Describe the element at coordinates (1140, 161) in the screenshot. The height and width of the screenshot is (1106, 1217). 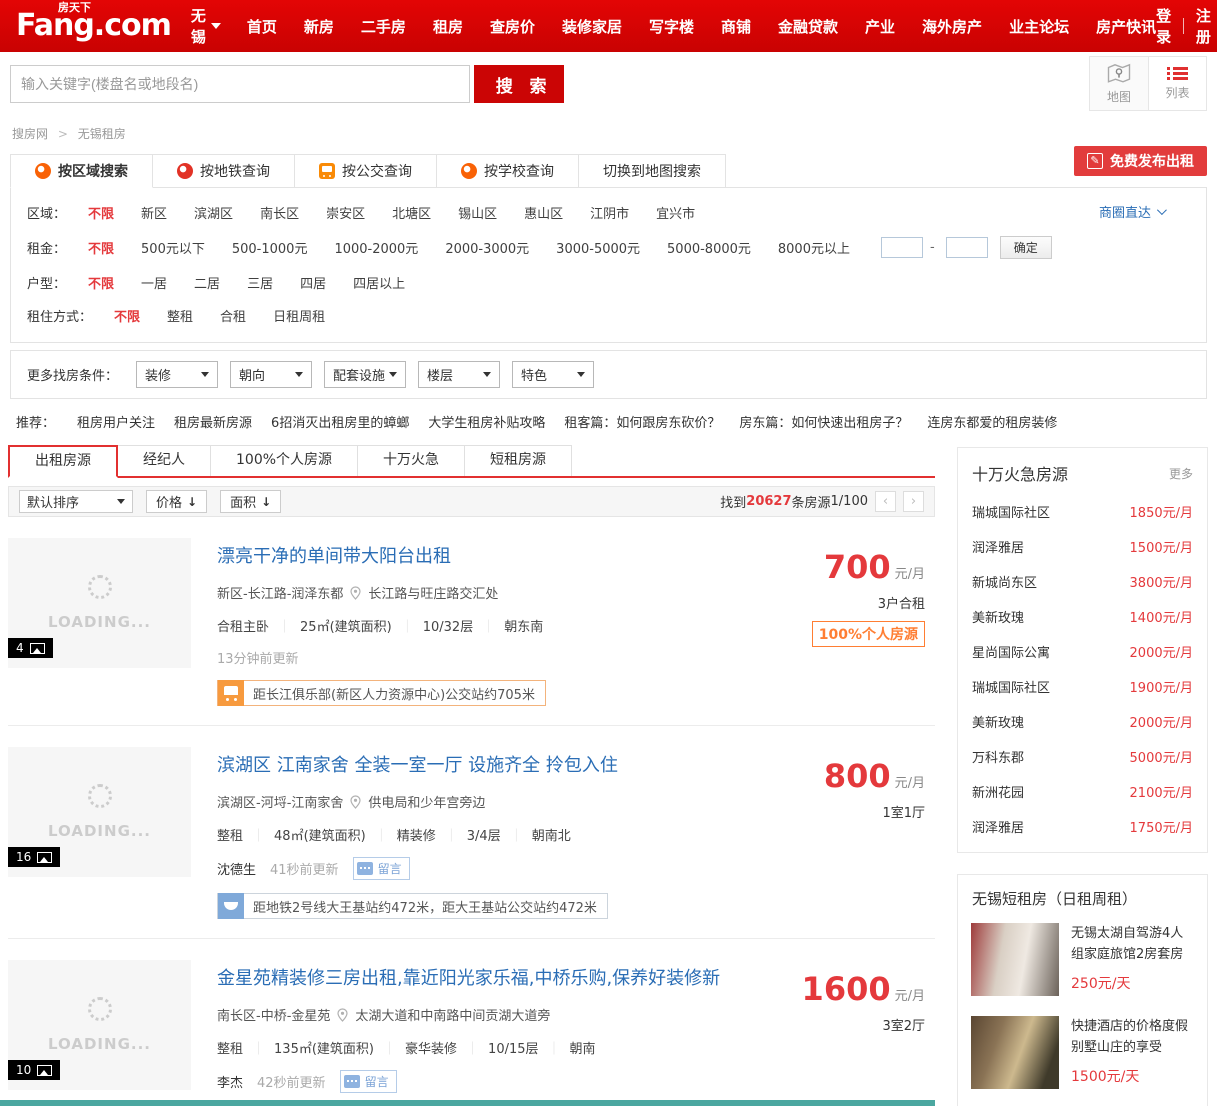
I see `publish-listing-button: ✎ 免费发布出租` at that location.